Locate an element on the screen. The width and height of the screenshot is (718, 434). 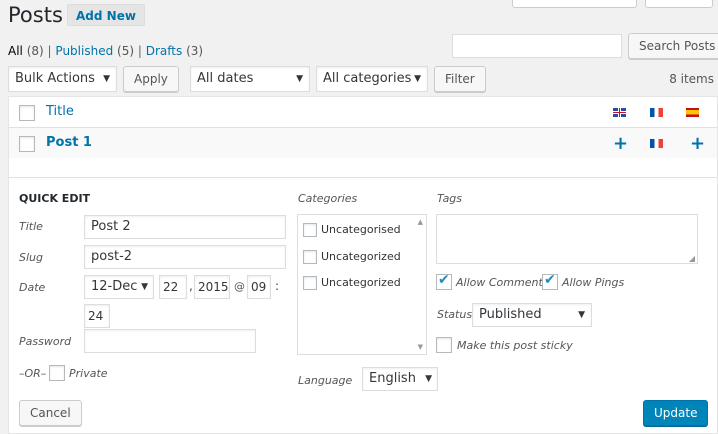
flag-uk-icon is located at coordinates (619, 112).